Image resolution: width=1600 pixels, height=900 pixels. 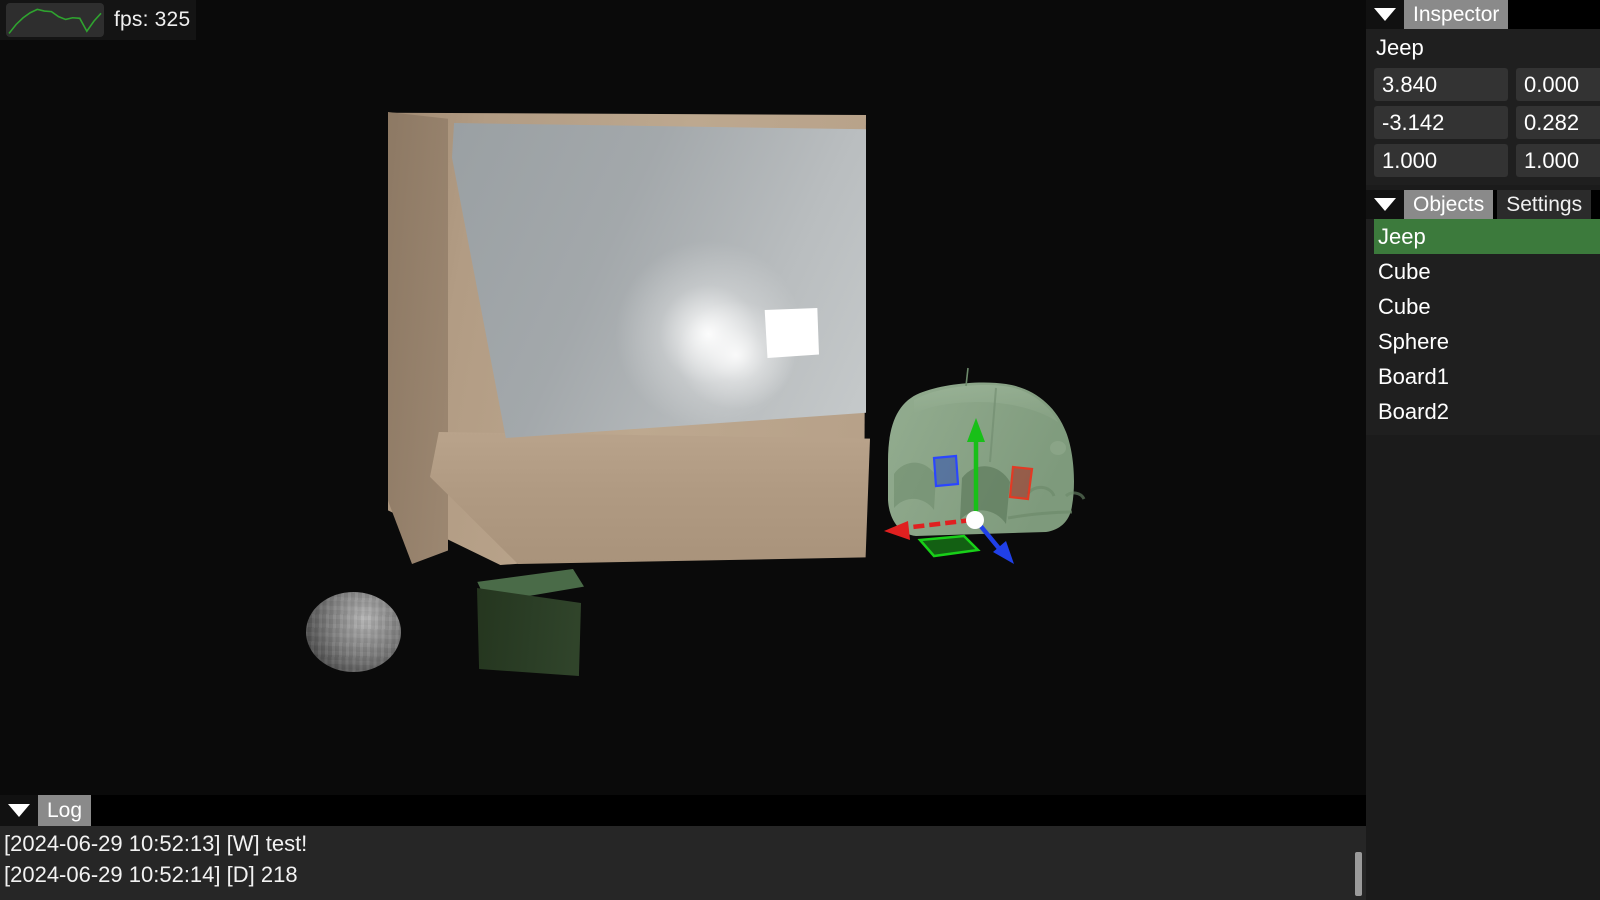 What do you see at coordinates (1558, 122) in the screenshot?
I see `inspector-field-rot-y: 0.282` at bounding box center [1558, 122].